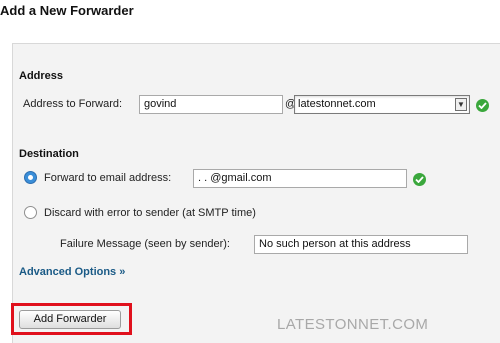 Image resolution: width=500 pixels, height=343 pixels. What do you see at coordinates (41, 76) in the screenshot?
I see `address-section-title: Address` at bounding box center [41, 76].